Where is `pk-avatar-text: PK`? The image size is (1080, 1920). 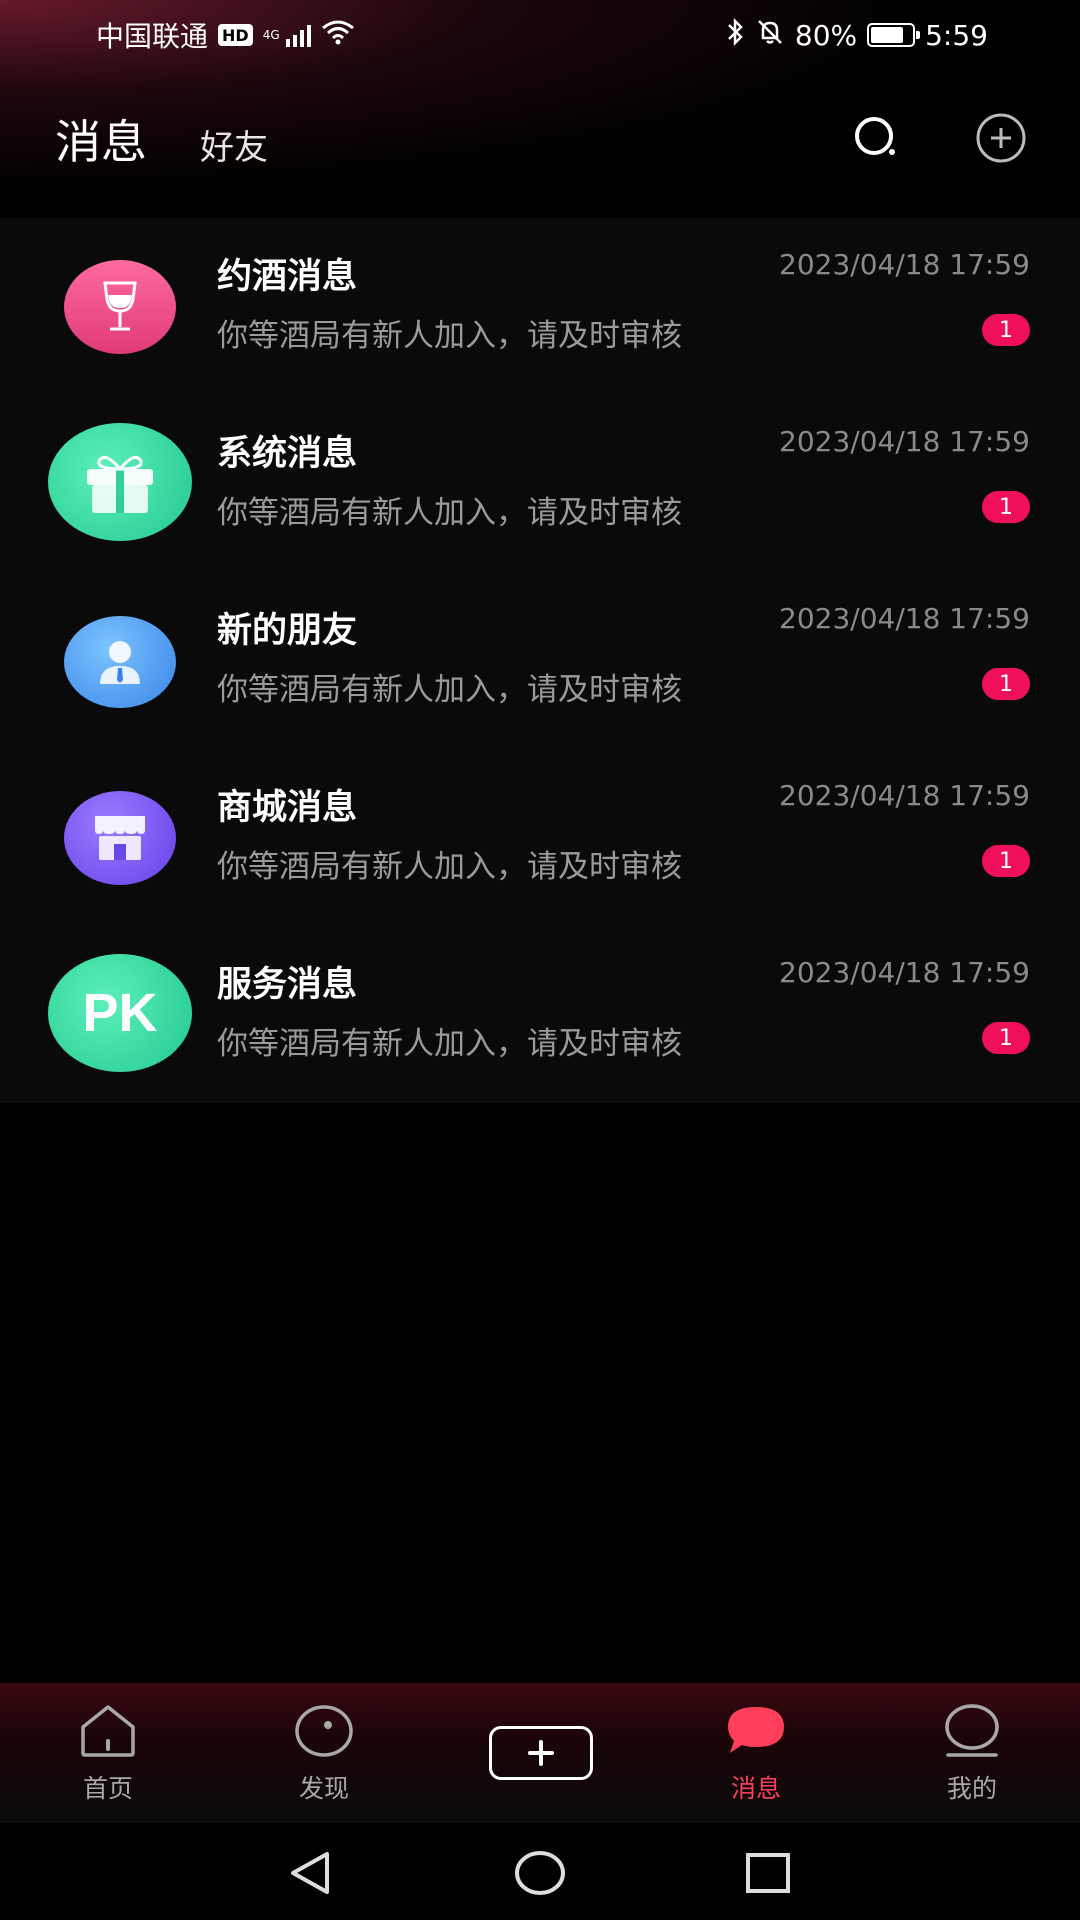
pk-avatar-text: PK is located at coordinates (120, 1013).